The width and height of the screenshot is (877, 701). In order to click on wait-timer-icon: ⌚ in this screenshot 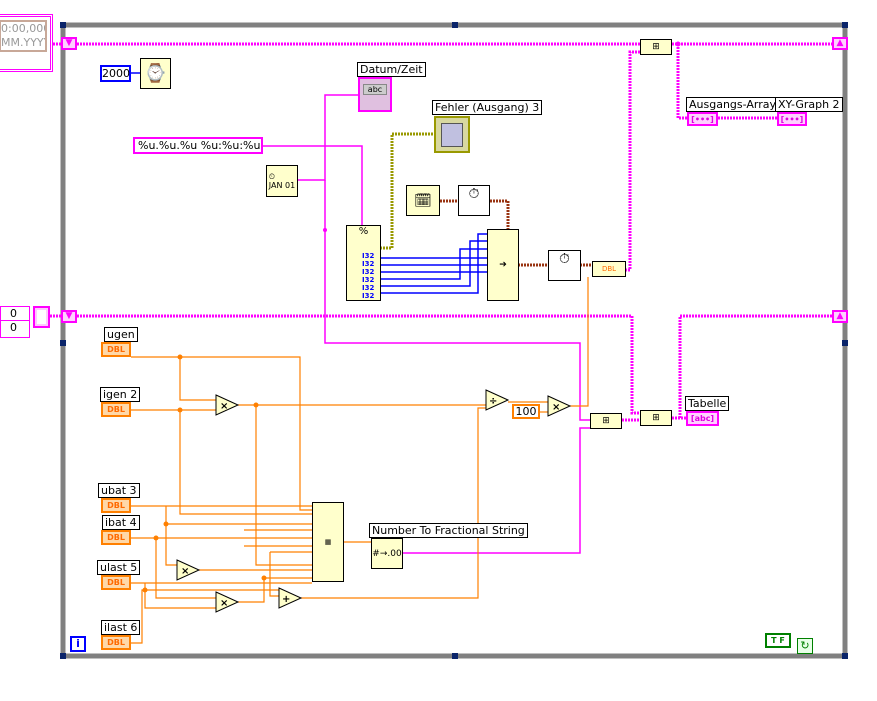, I will do `click(155, 73)`.